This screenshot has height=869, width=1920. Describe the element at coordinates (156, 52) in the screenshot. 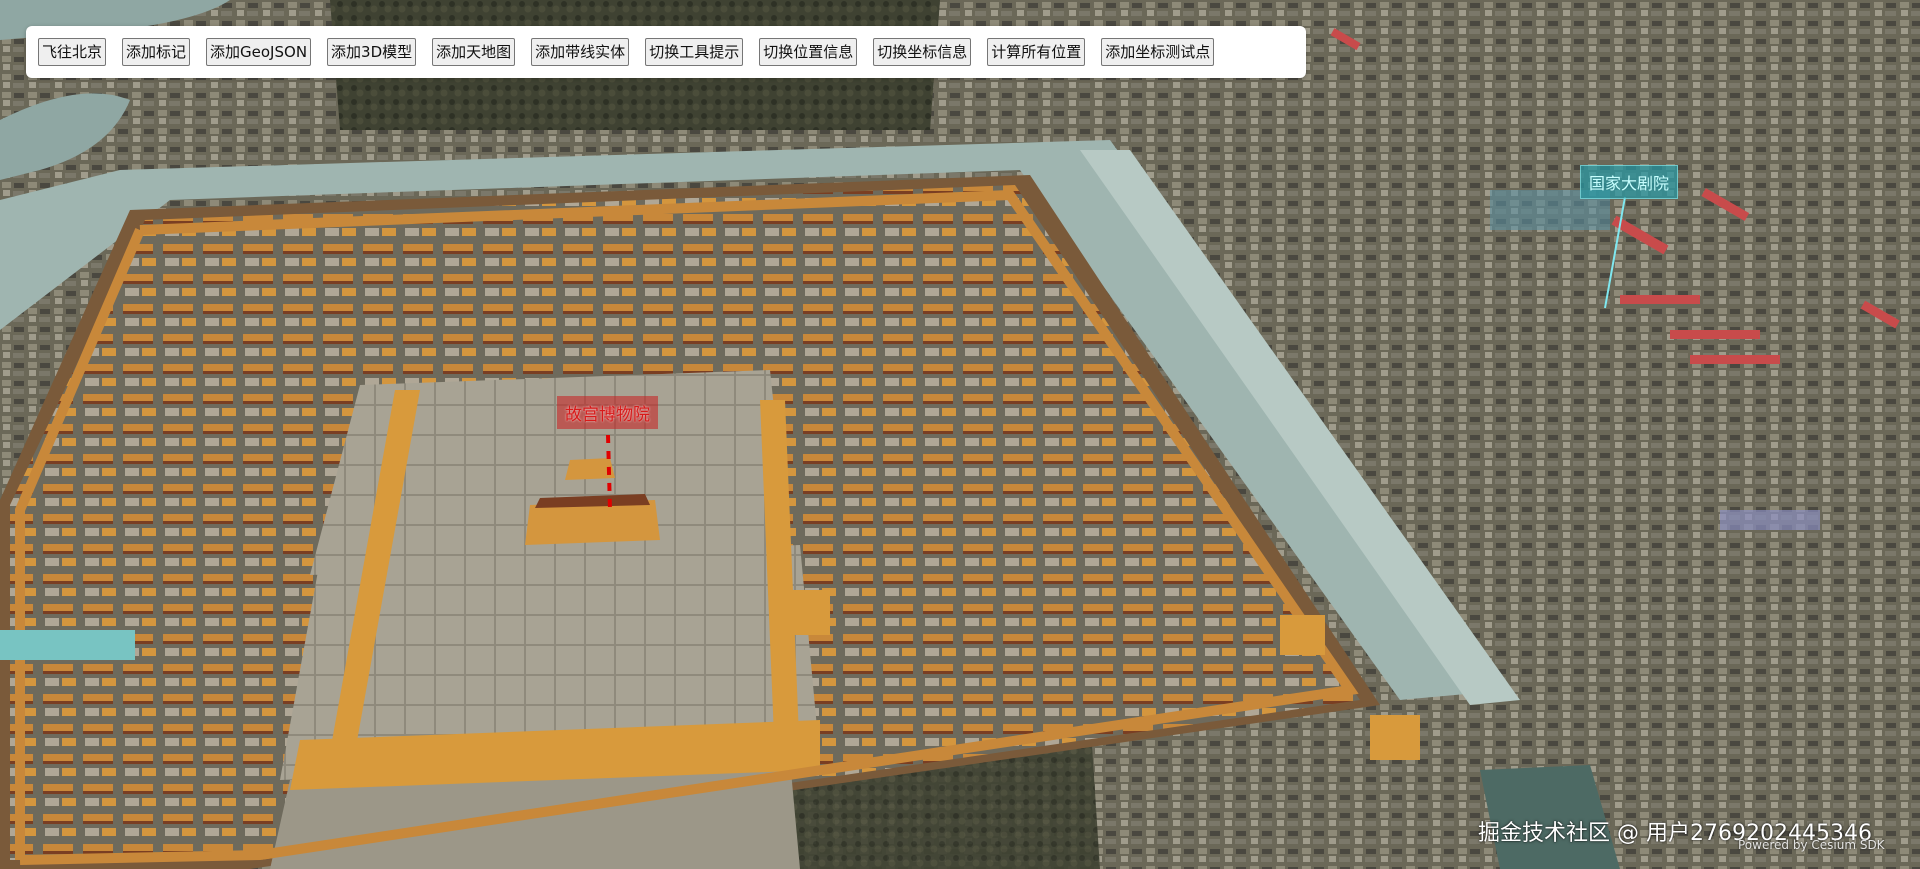

I see `add-marker-button: 添加标记` at that location.